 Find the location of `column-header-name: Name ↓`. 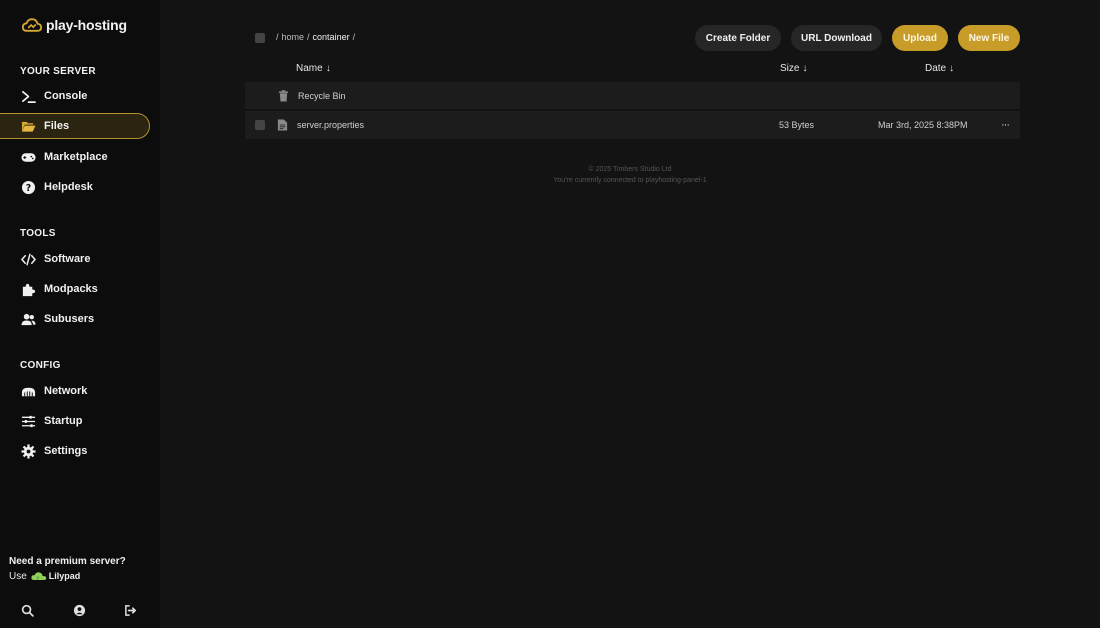

column-header-name: Name ↓ is located at coordinates (313, 68).